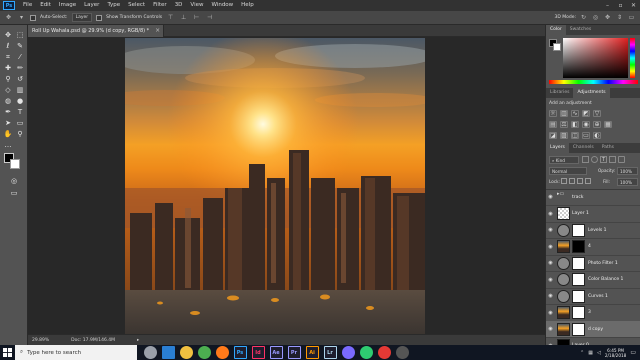  Describe the element at coordinates (99, 17) in the screenshot. I see `show-transform-checkbox` at that location.